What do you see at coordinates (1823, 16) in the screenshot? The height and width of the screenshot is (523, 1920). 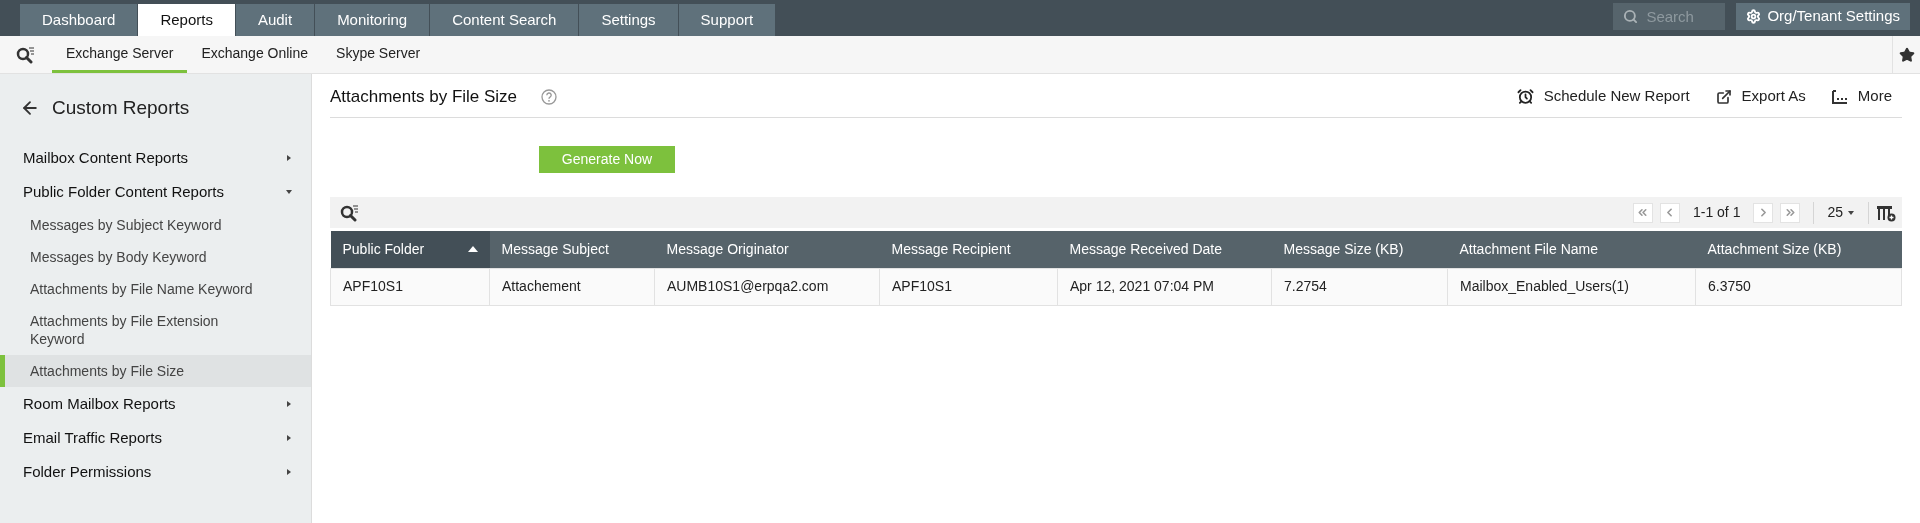 I see `settings-button: Org/Tenant Settings` at bounding box center [1823, 16].